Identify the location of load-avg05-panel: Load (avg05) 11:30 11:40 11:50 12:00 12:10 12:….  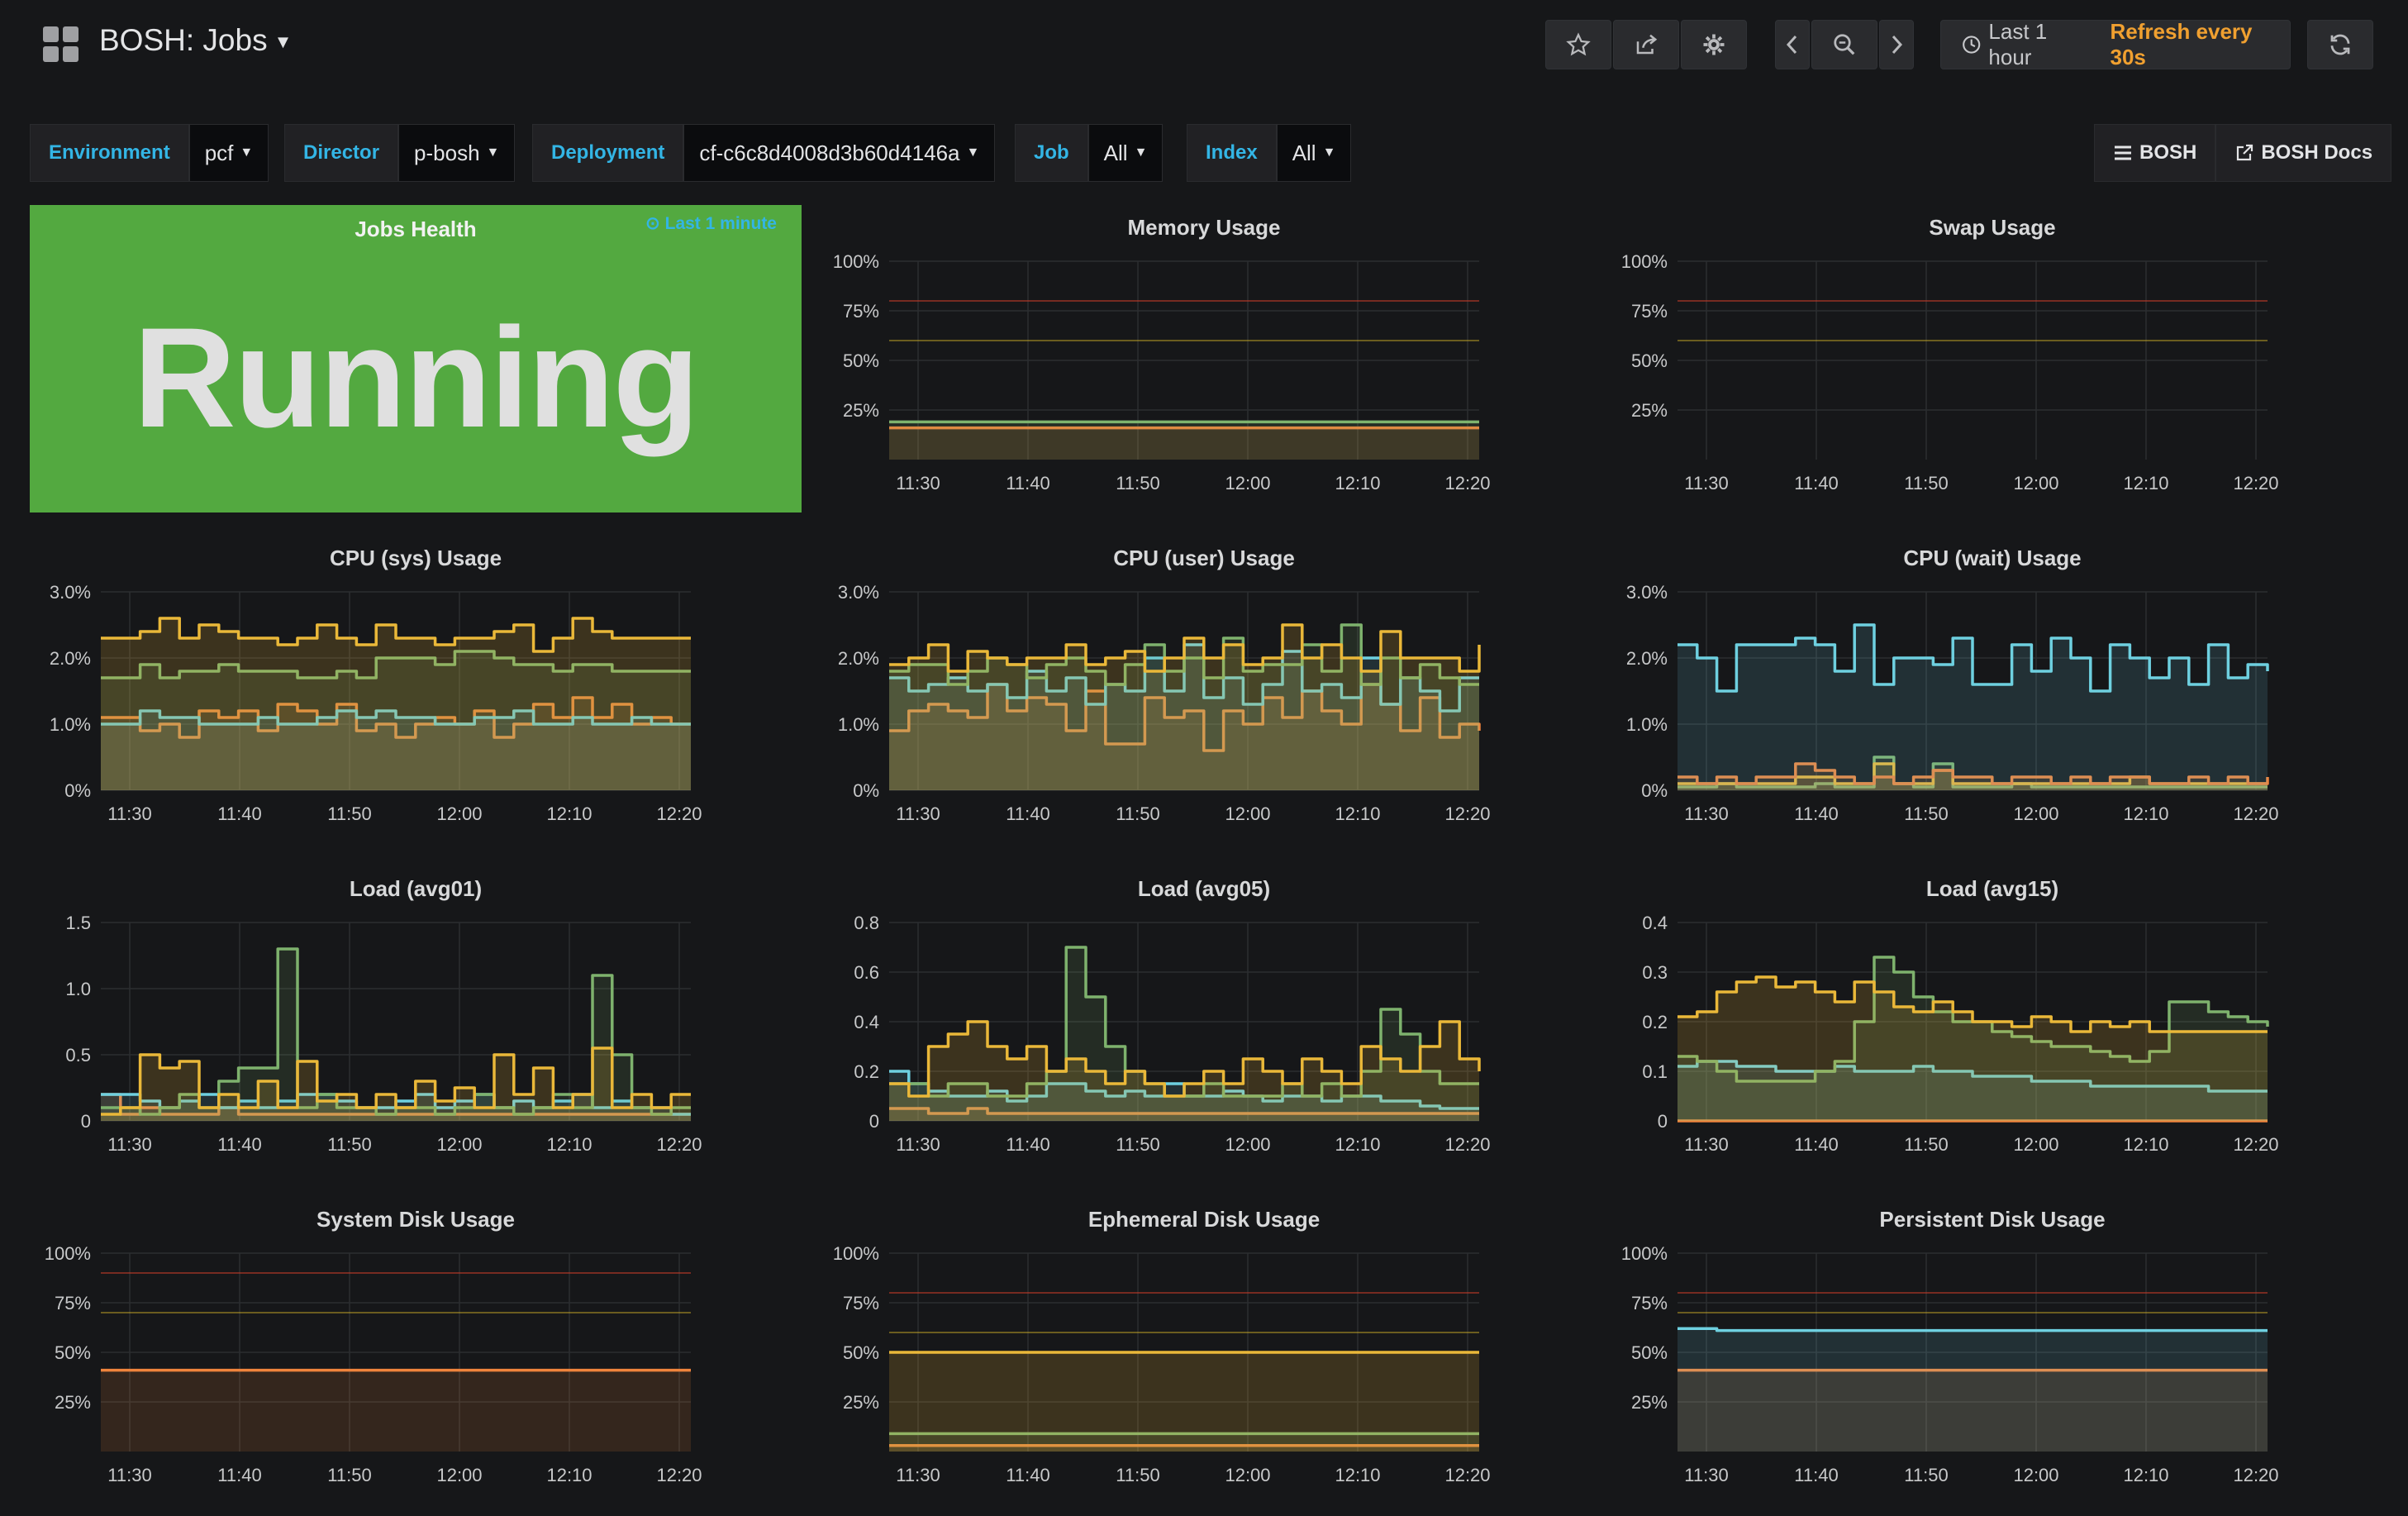
(1204, 1020).